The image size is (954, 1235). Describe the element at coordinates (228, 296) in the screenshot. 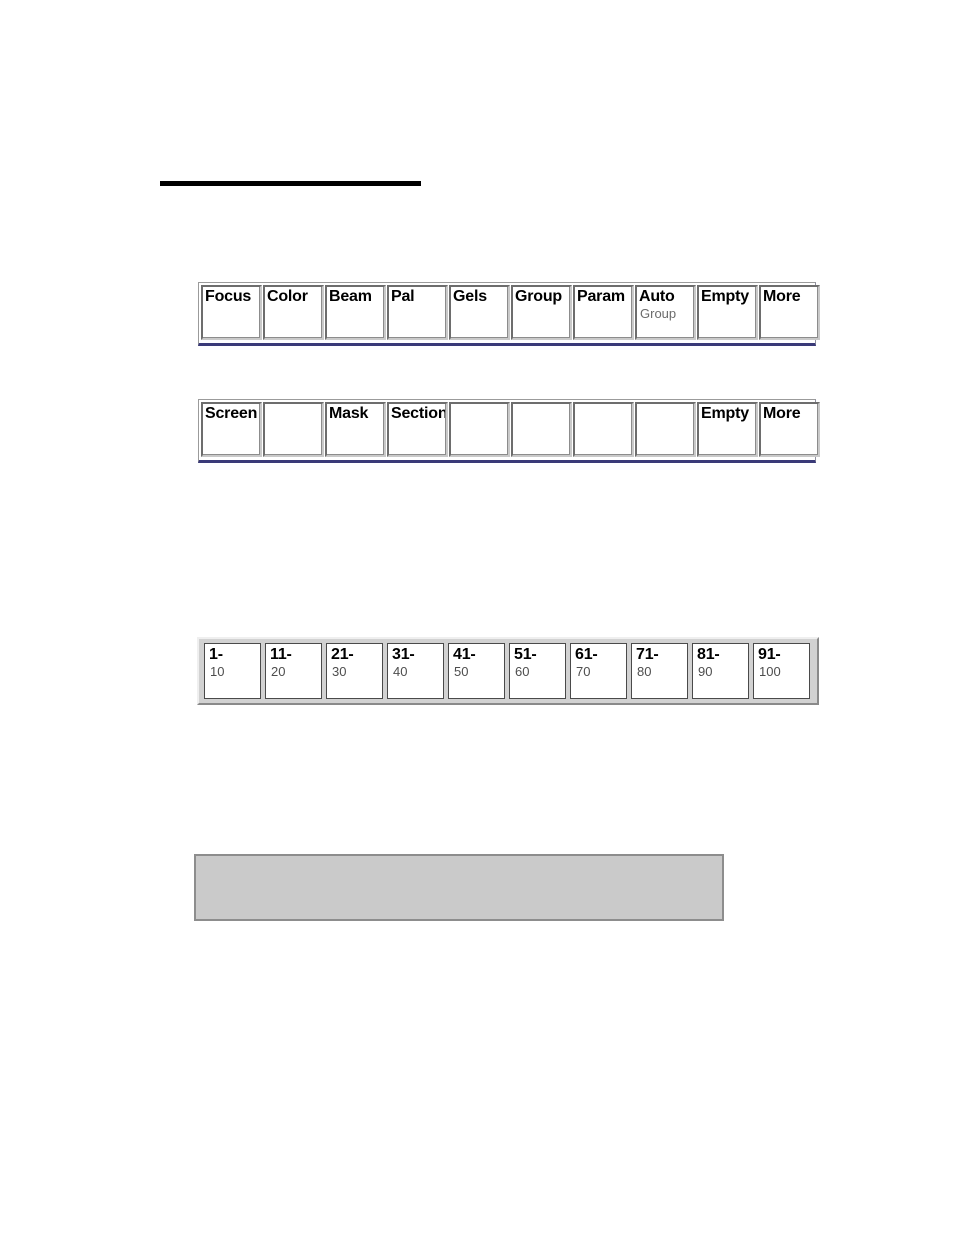

I see `attribute-button-1-label: Focus` at that location.